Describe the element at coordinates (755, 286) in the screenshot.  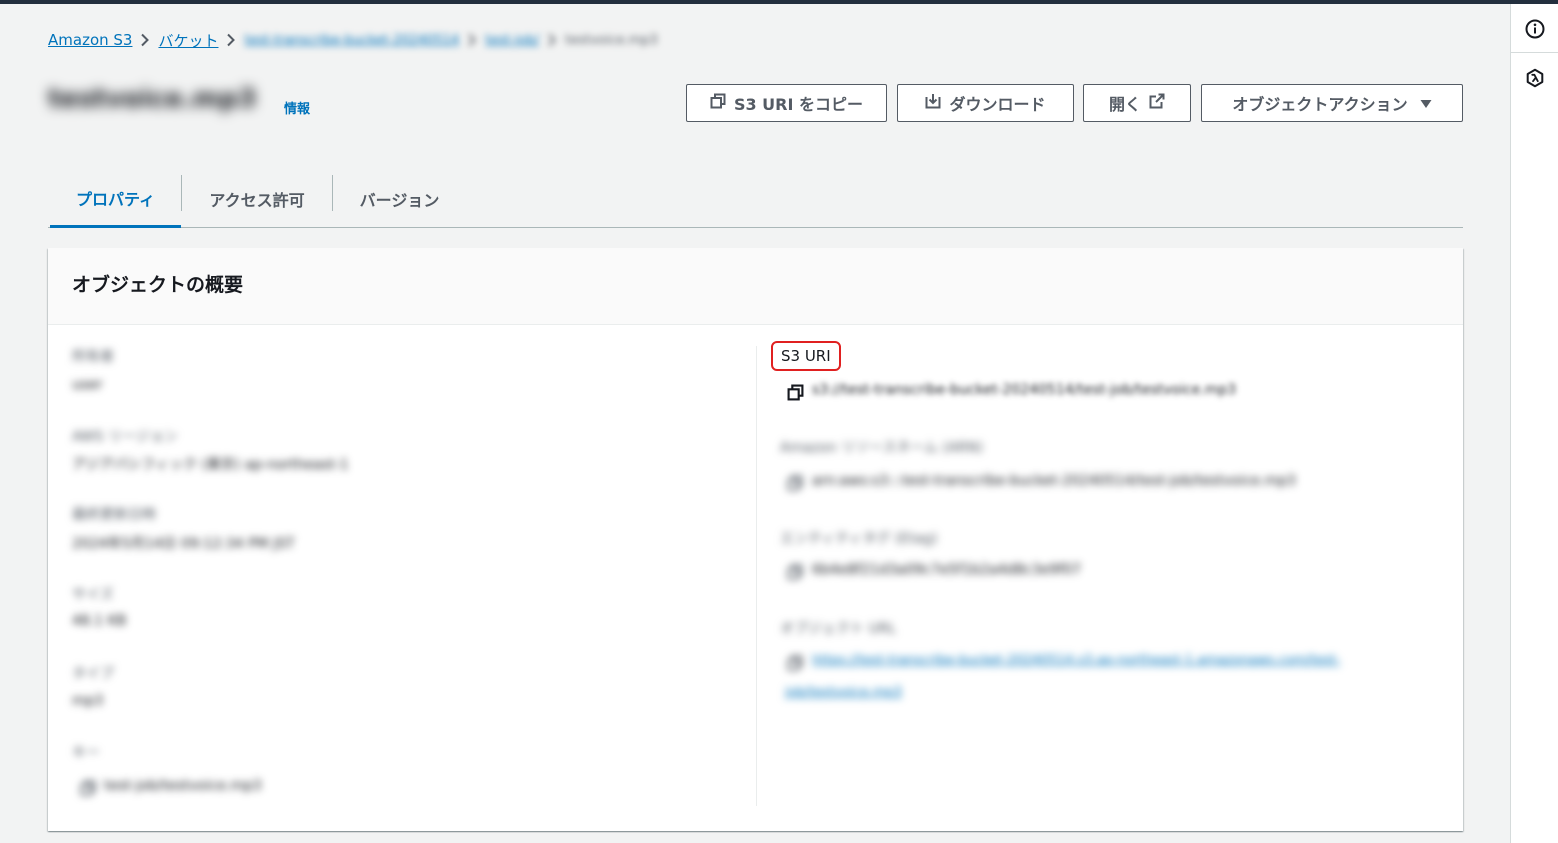
I see `panel-header: オブジェクトの概要` at that location.